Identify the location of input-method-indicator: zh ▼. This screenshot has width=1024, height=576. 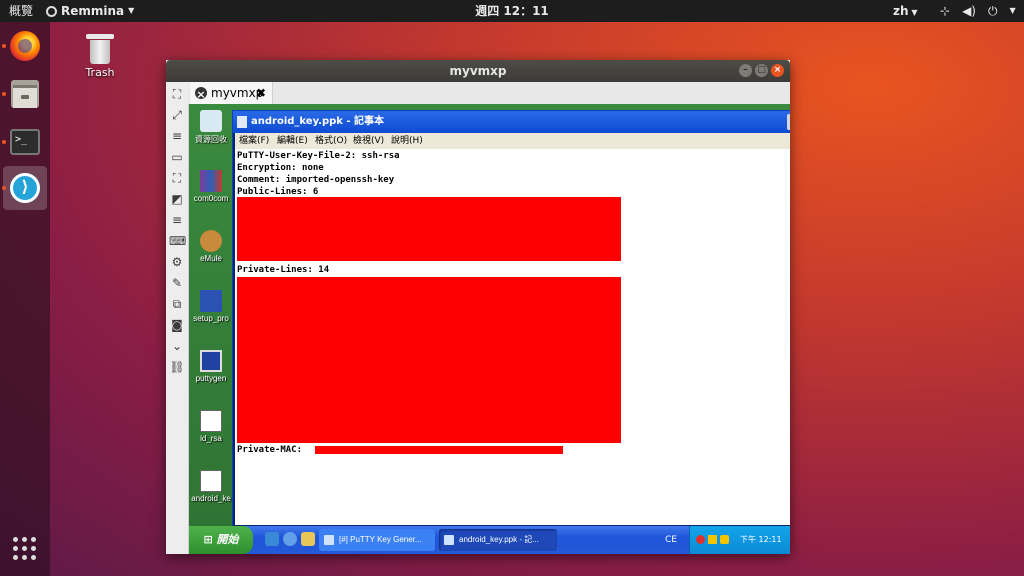
(905, 11).